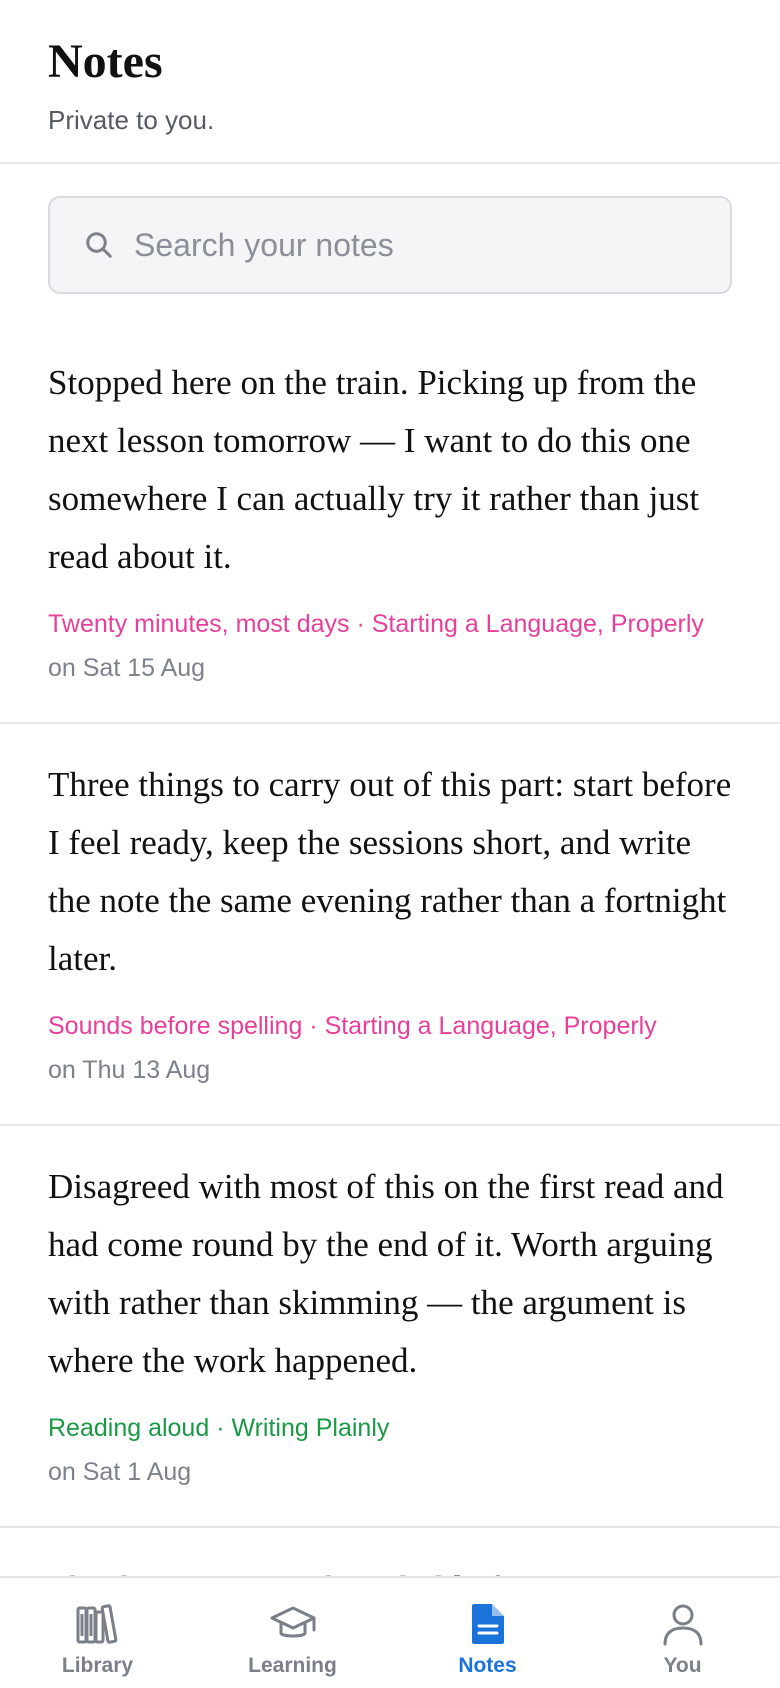  What do you see at coordinates (682, 1625) in the screenshot?
I see `person-icon` at bounding box center [682, 1625].